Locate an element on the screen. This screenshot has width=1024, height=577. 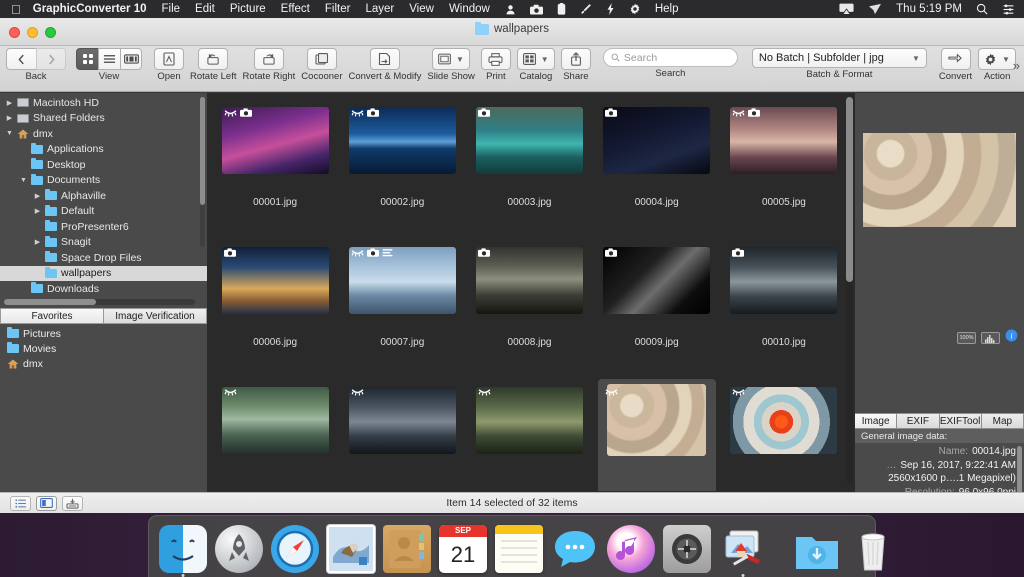
menu-item-view: View is located at coordinates (421, 9).